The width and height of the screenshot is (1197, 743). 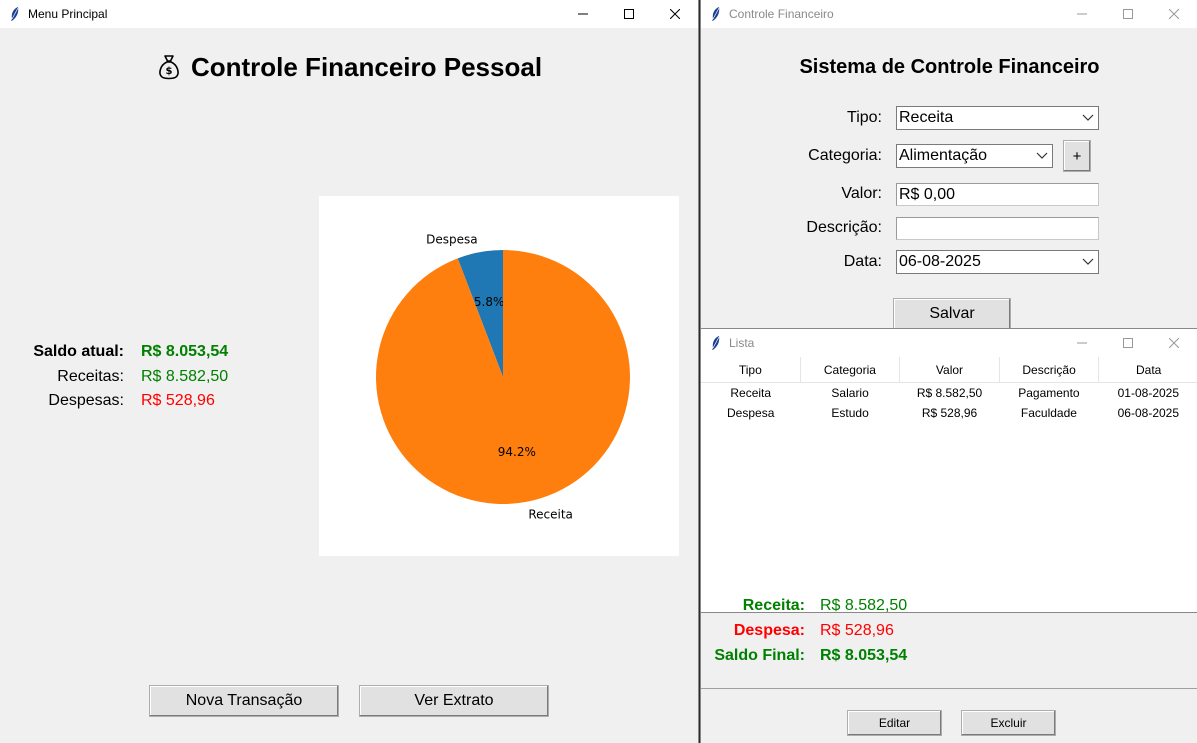 I want to click on table-cell: R$ 528,96, so click(x=949, y=413).